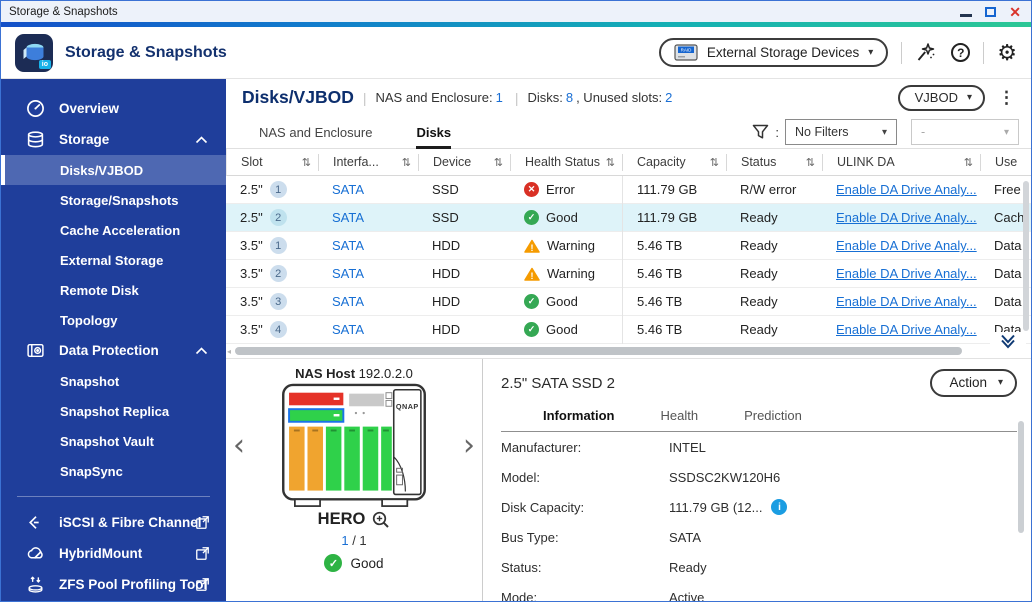 The width and height of the screenshot is (1032, 602). What do you see at coordinates (354, 446) in the screenshot?
I see `nas-enclosure-illustration: QNAP` at bounding box center [354, 446].